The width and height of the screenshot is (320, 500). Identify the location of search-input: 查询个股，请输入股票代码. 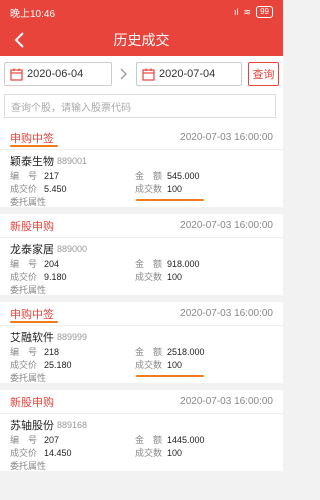
(140, 106).